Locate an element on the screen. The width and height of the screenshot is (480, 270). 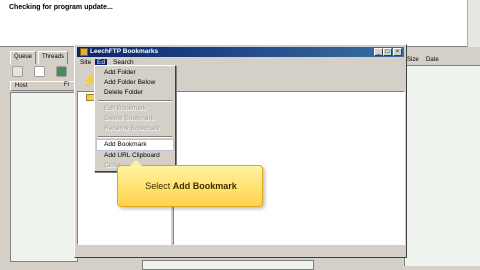
right-list-header: Size Date is located at coordinates (442, 61).